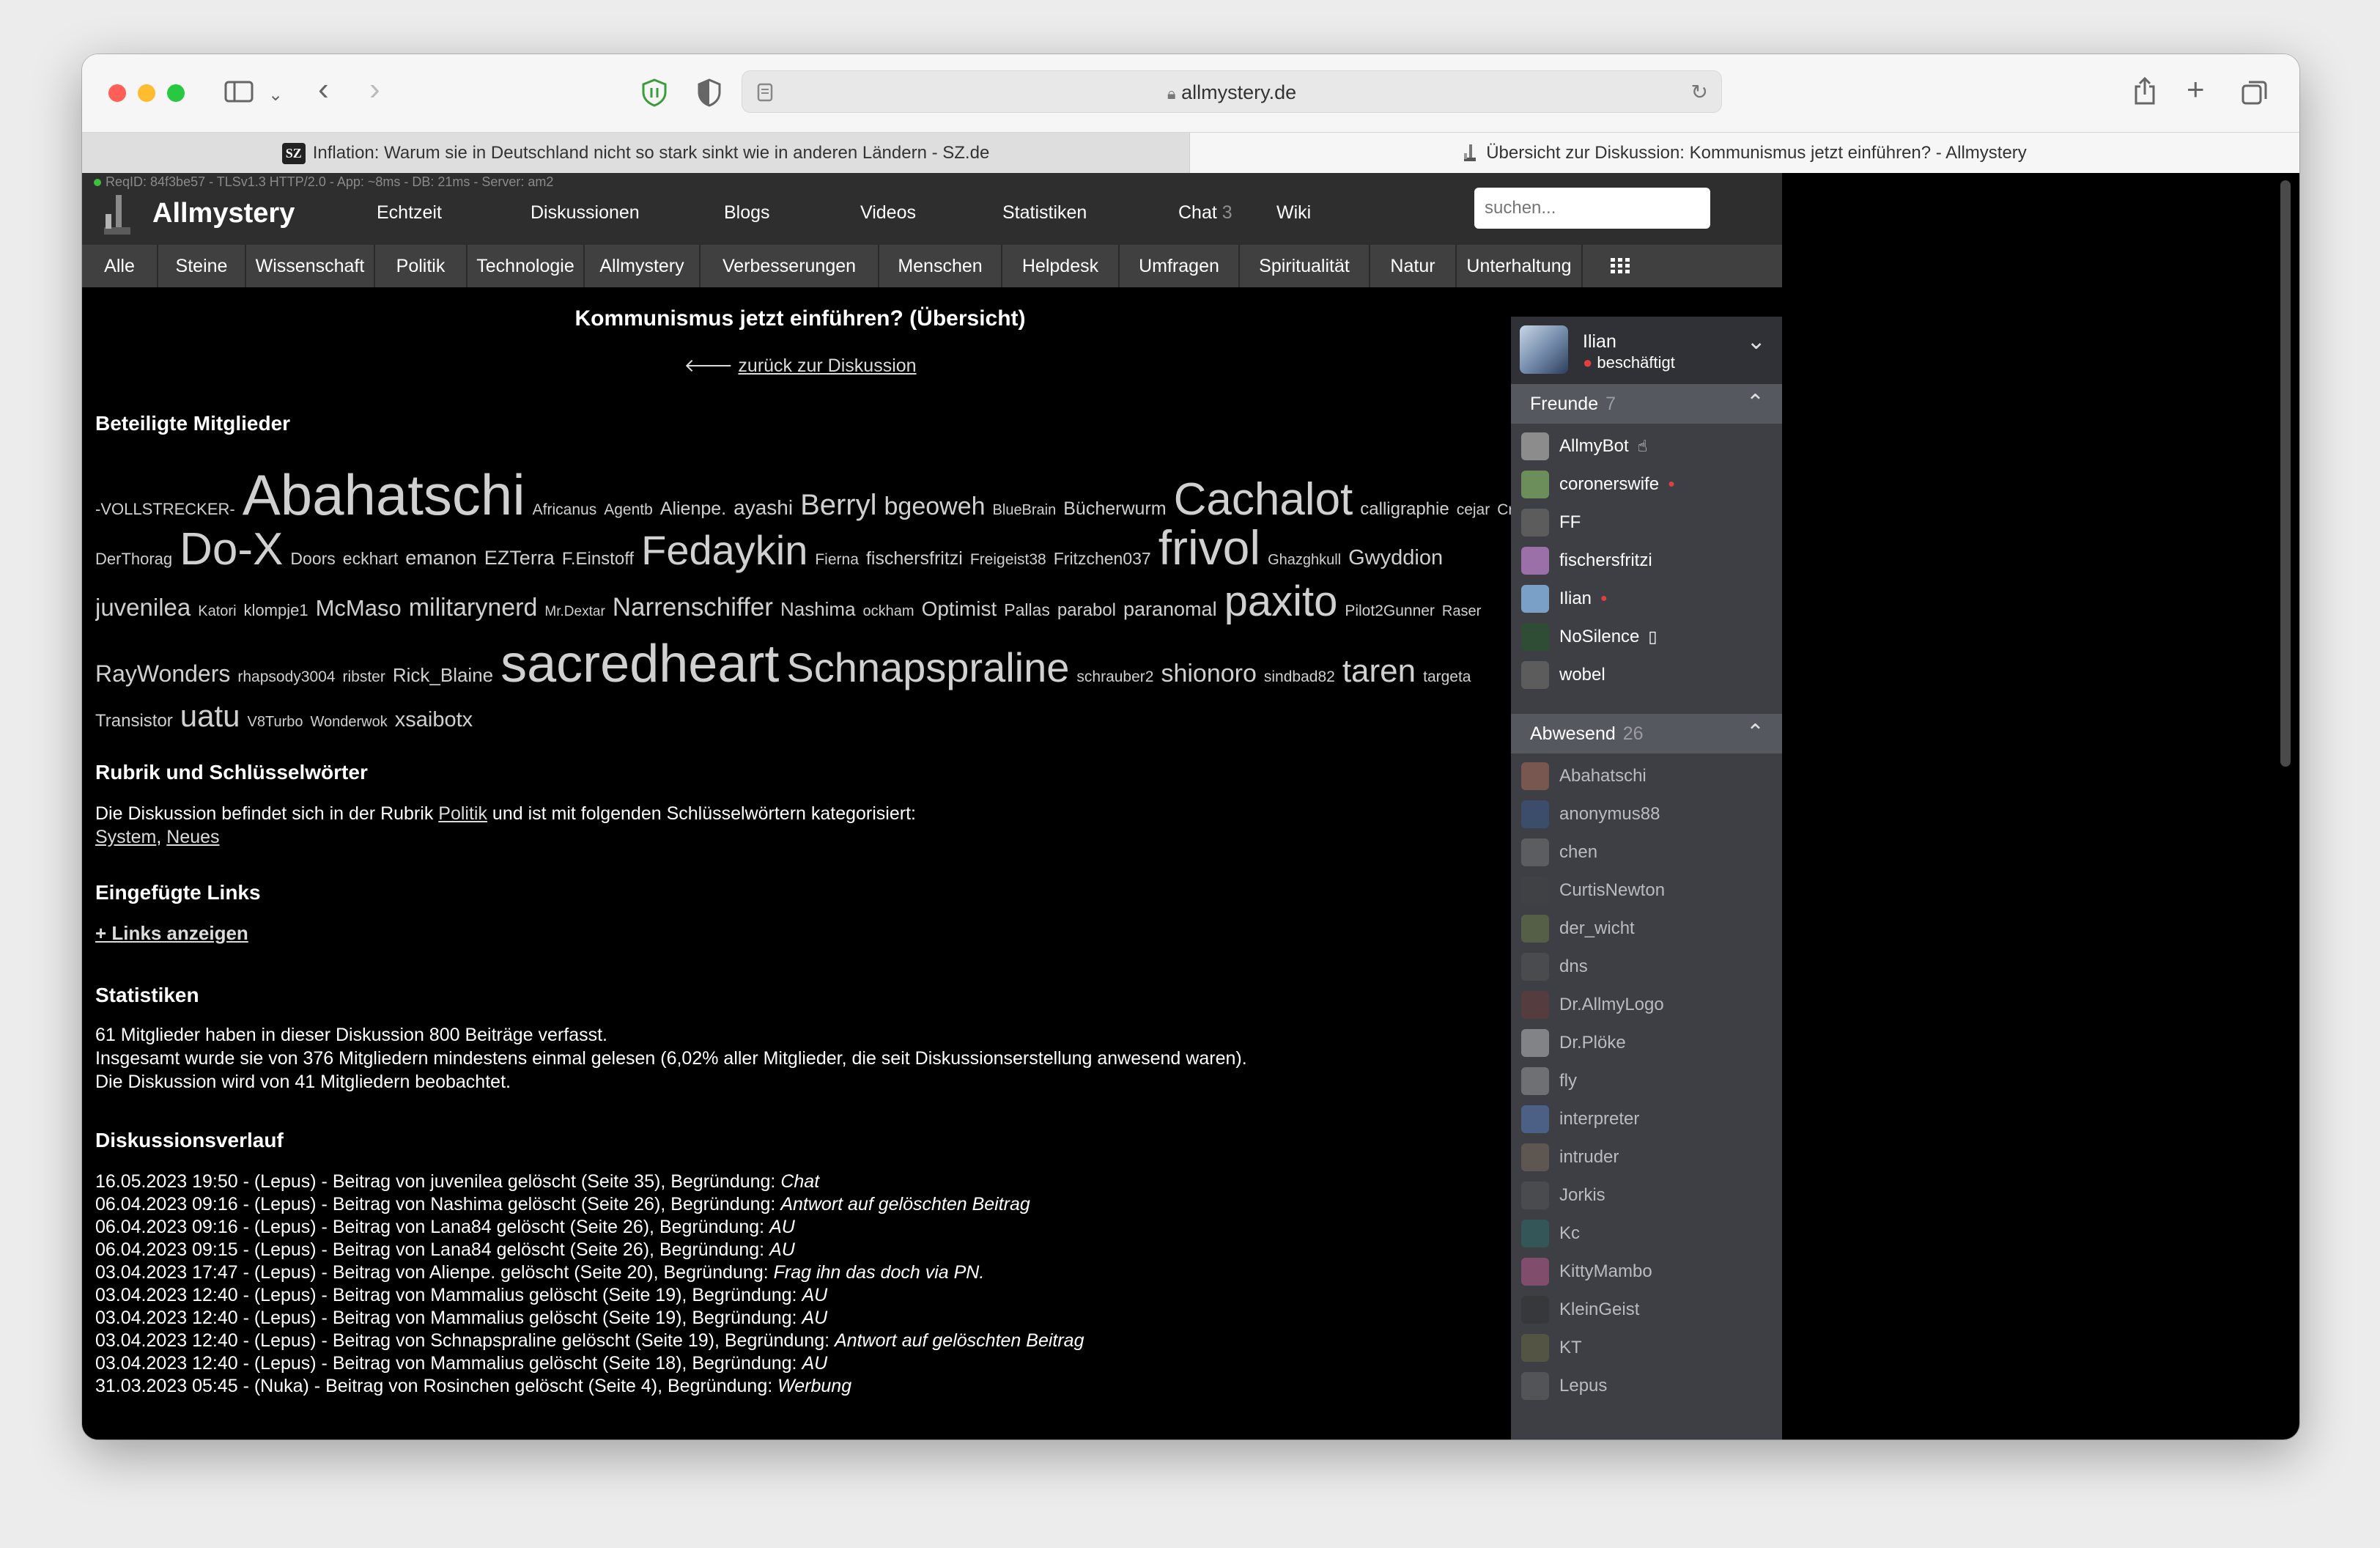 The width and height of the screenshot is (2380, 1548). I want to click on member-link: Alienpe., so click(693, 509).